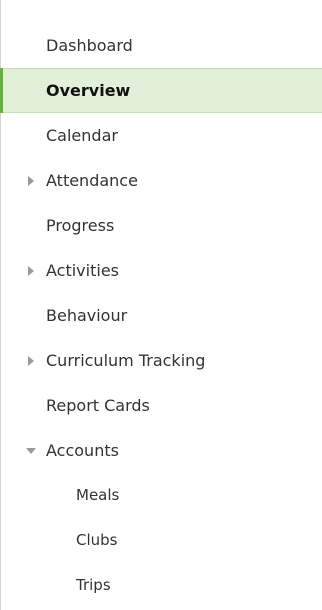  I want to click on sidebar-item-label: Trips, so click(93, 585).